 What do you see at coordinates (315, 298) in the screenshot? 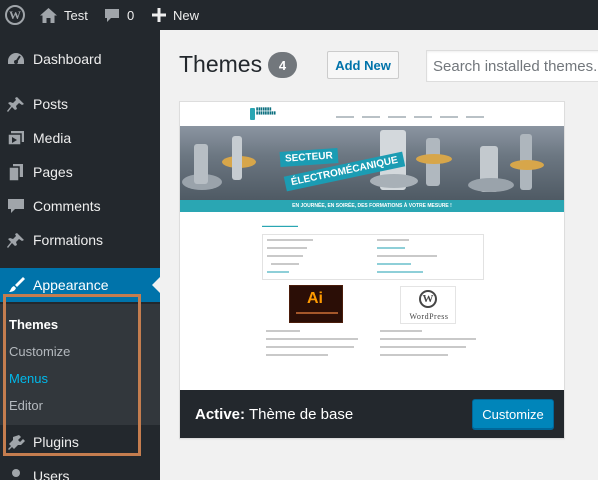
I see `ai-logo-text: Ai` at bounding box center [315, 298].